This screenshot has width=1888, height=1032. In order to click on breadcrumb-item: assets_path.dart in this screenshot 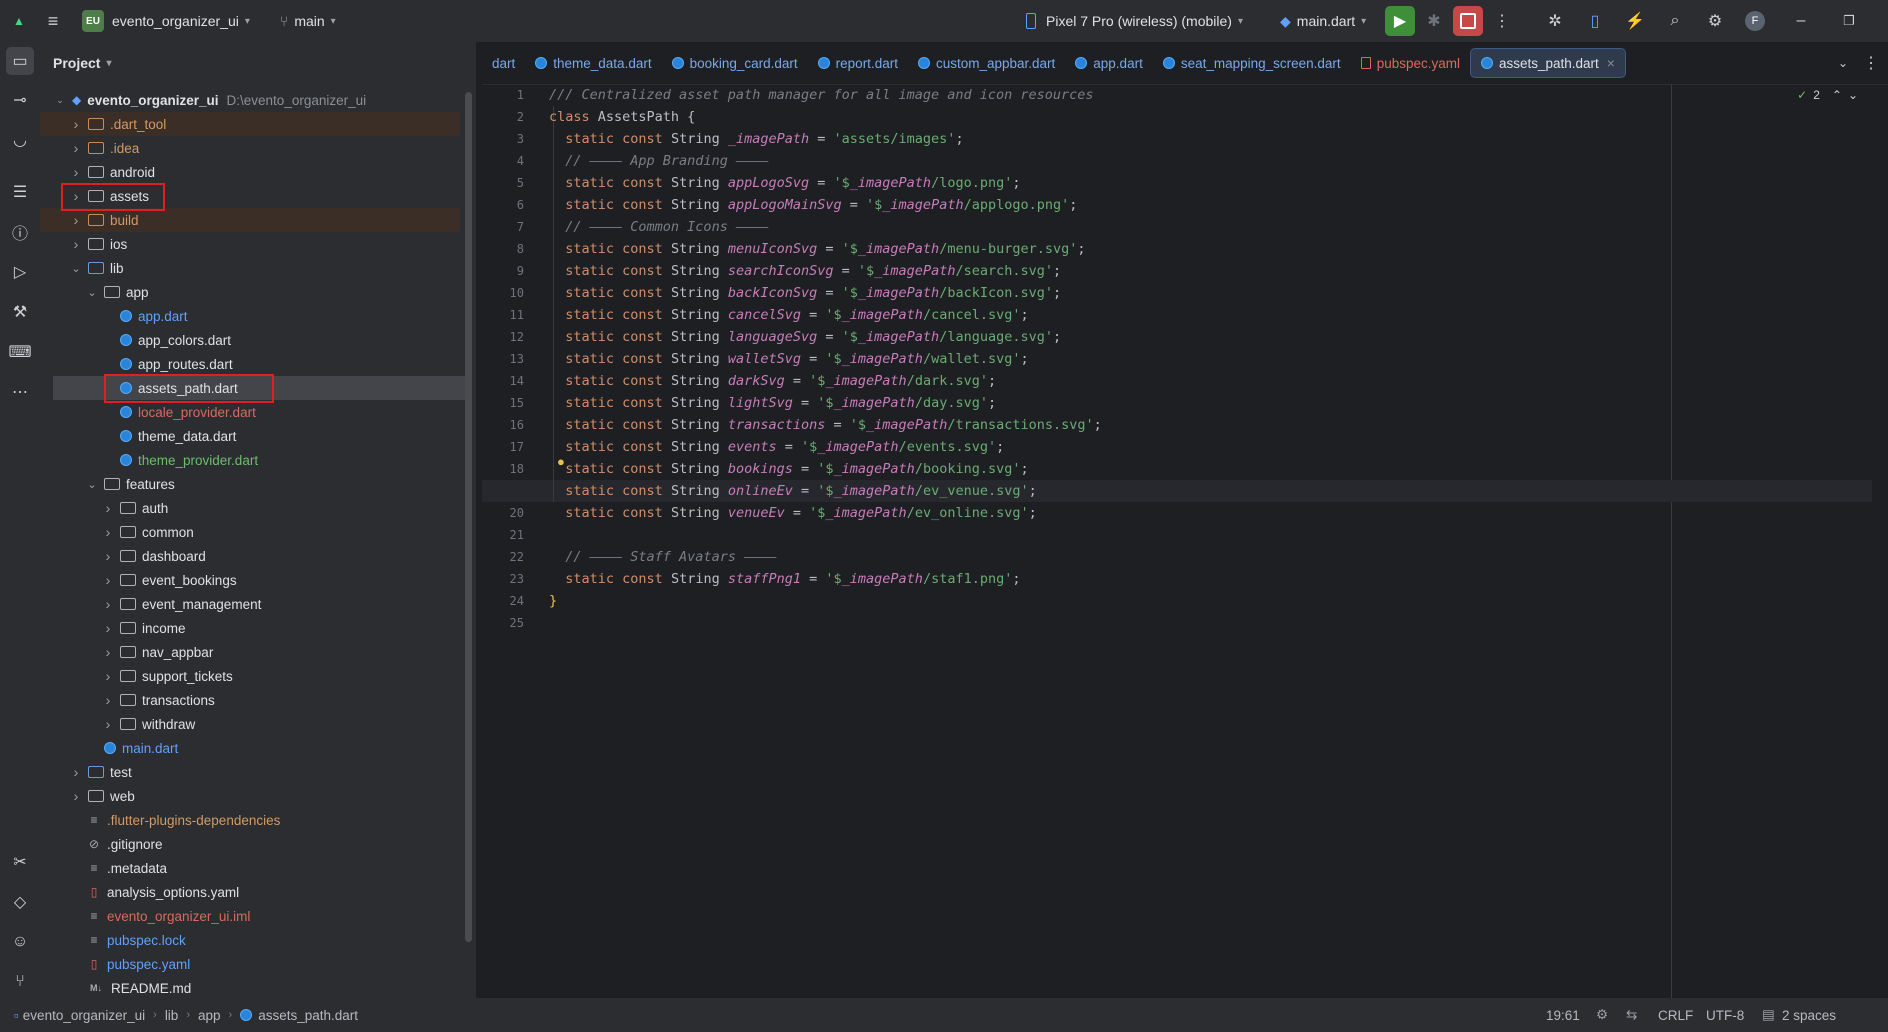, I will do `click(308, 1015)`.